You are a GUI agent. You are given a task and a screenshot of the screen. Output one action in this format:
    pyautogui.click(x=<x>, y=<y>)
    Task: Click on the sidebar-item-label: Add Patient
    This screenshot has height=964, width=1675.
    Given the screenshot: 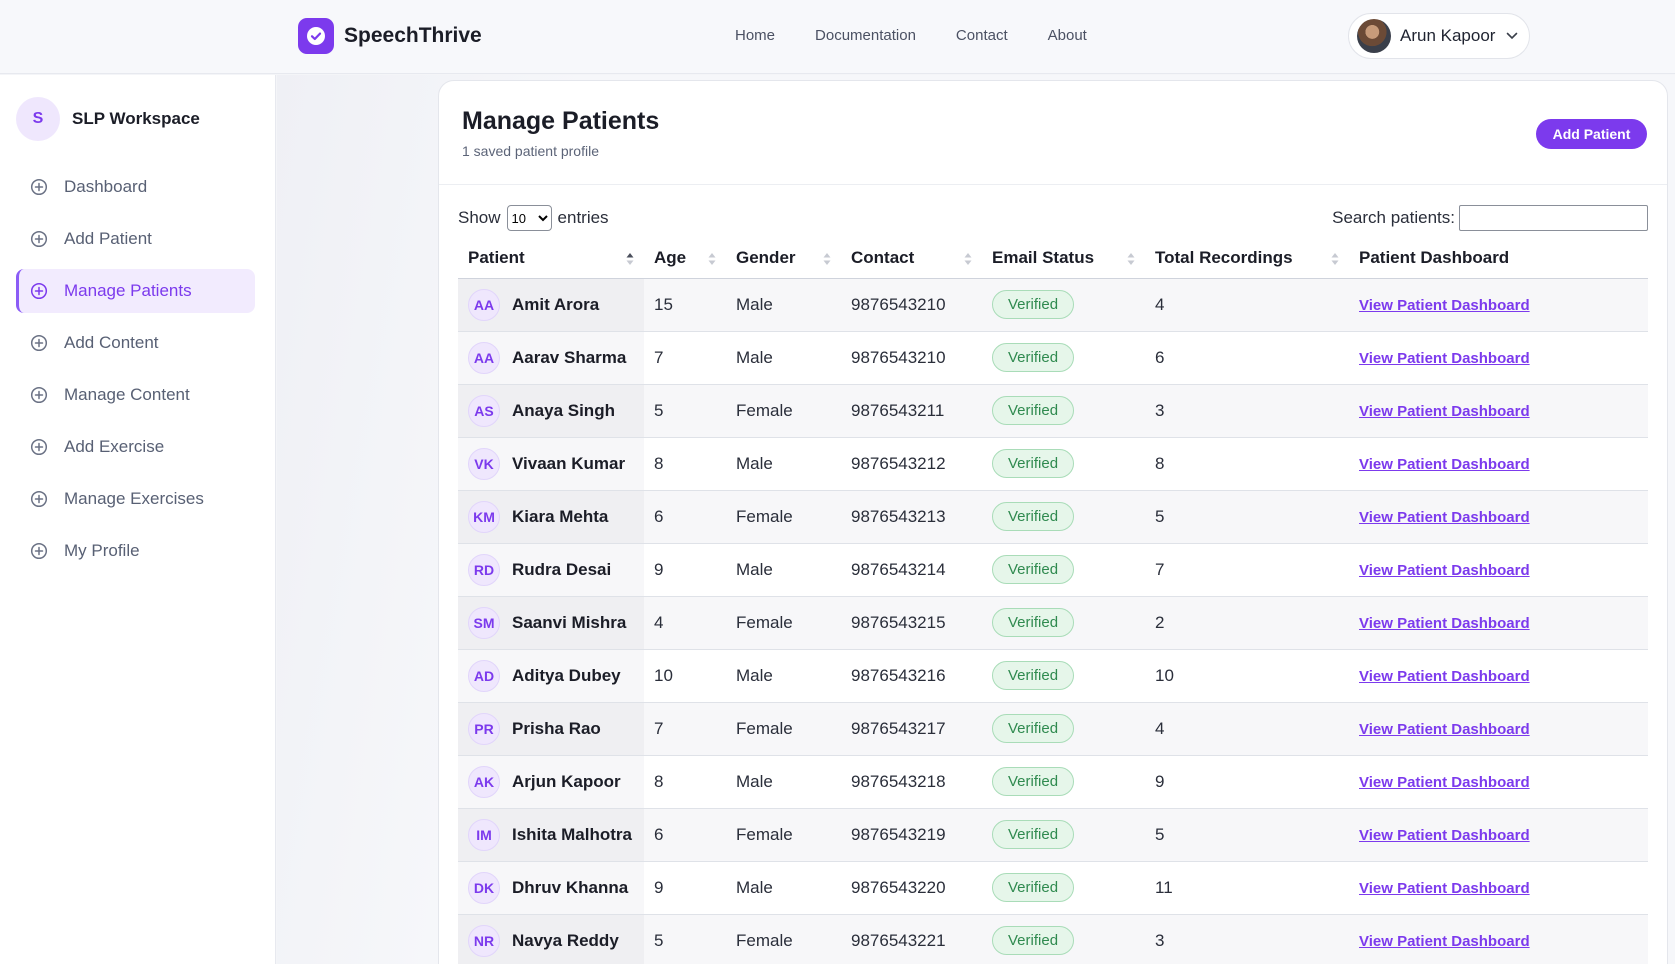 What is the action you would take?
    pyautogui.click(x=108, y=238)
    